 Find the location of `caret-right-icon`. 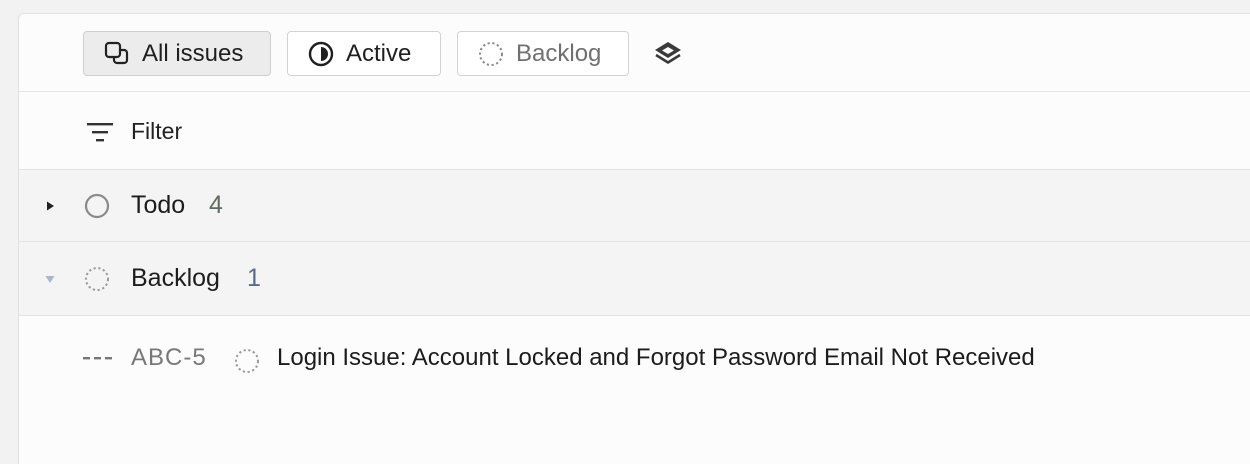

caret-right-icon is located at coordinates (50, 206).